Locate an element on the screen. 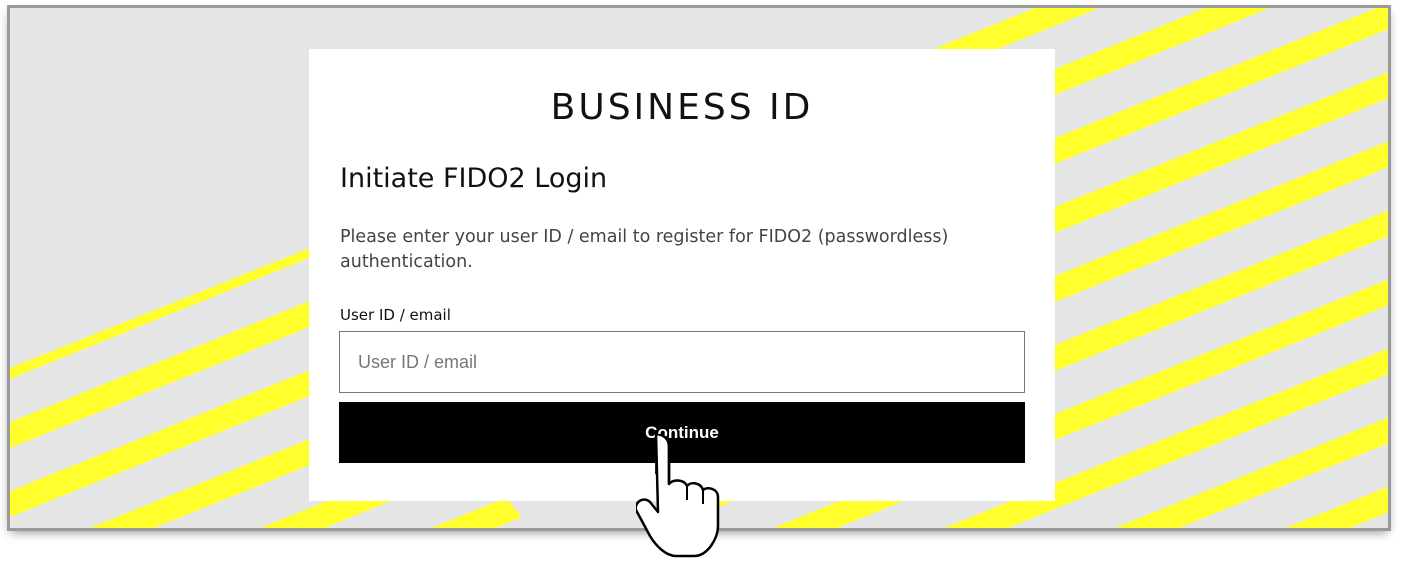  page-title: Initiate FIDO2 Login is located at coordinates (474, 178).